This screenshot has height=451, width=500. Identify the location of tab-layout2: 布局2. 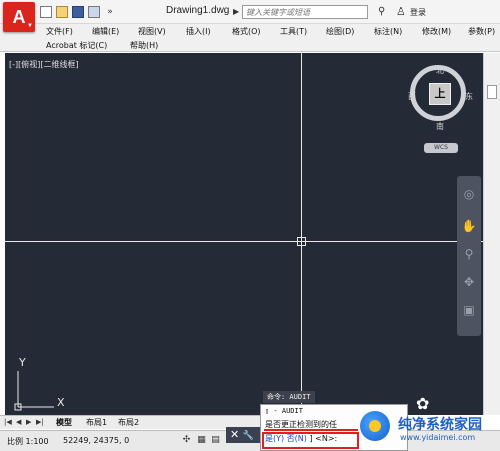
(128, 422).